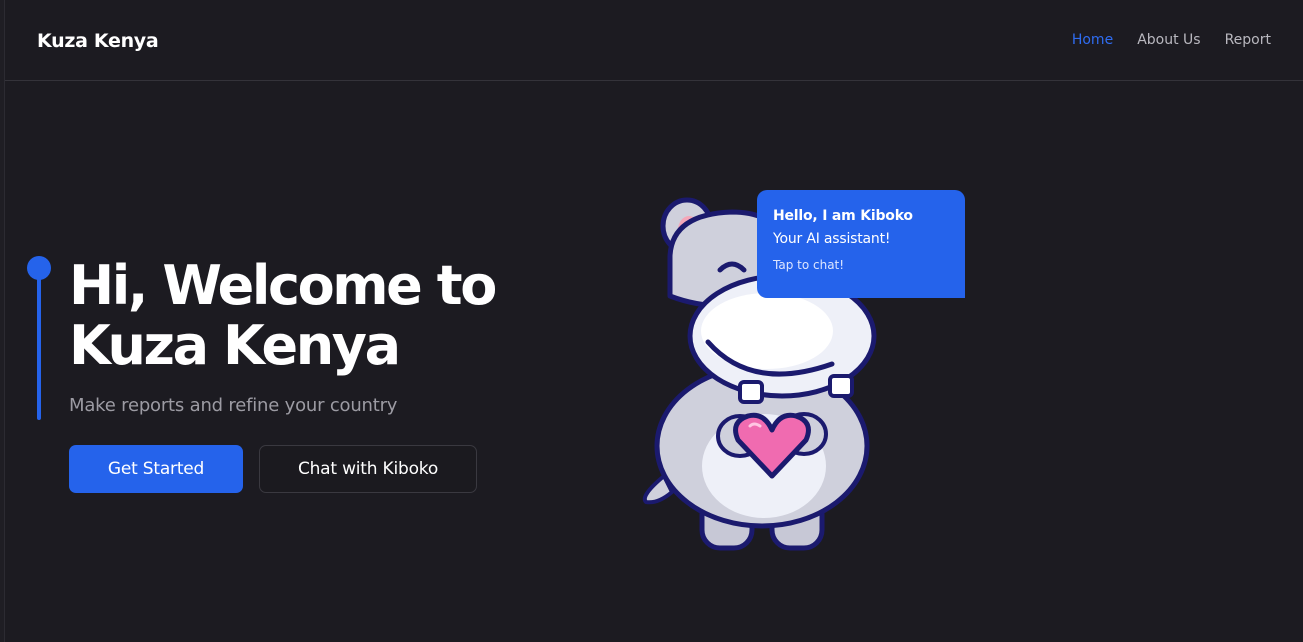 The height and width of the screenshot is (642, 1303). Describe the element at coordinates (843, 216) in the screenshot. I see `chat-bubble-title: Hello, I am Kiboko` at that location.